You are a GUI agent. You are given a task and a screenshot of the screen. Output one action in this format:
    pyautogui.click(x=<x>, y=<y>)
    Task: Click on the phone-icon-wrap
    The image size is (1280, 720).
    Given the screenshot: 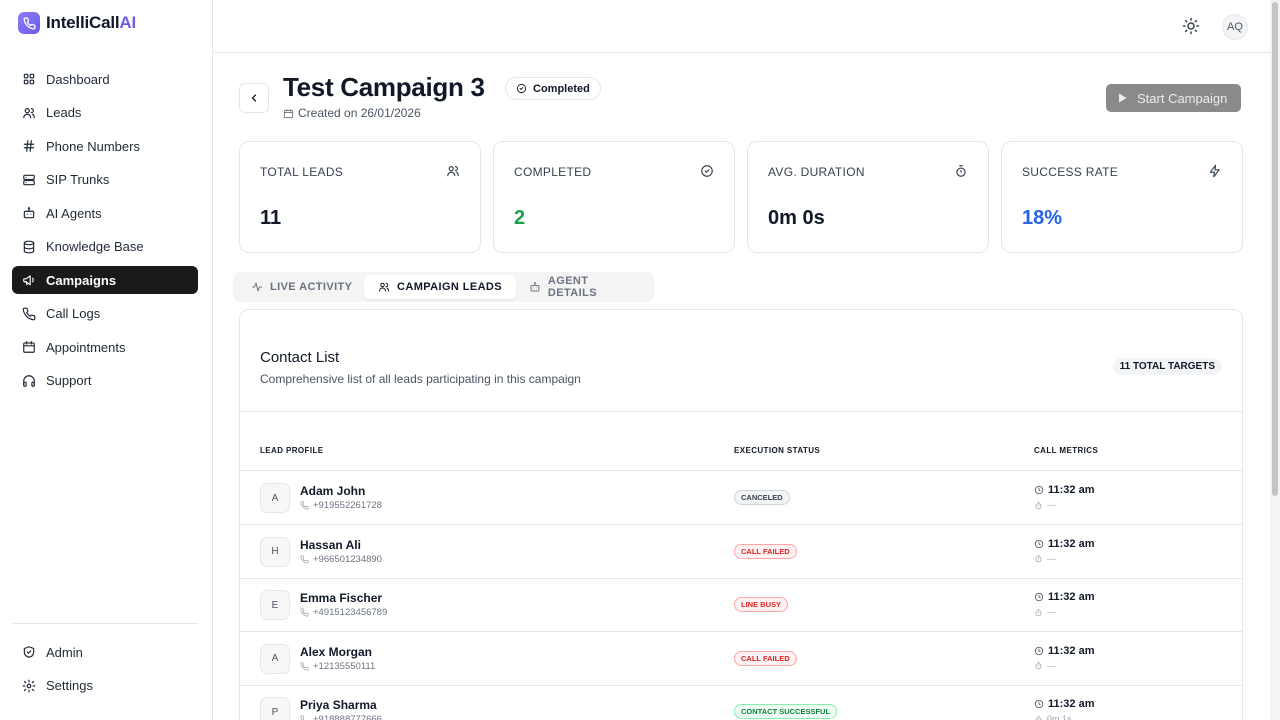 What is the action you would take?
    pyautogui.click(x=29, y=314)
    